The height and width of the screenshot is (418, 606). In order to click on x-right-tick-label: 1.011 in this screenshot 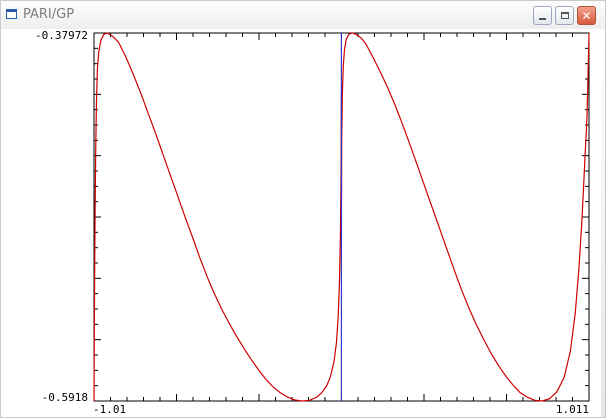, I will do `click(572, 409)`.